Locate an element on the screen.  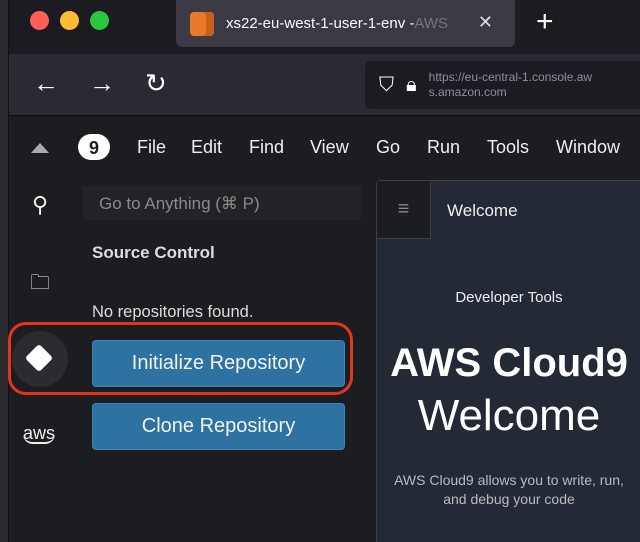
collapse-menu-icon is located at coordinates (40, 148).